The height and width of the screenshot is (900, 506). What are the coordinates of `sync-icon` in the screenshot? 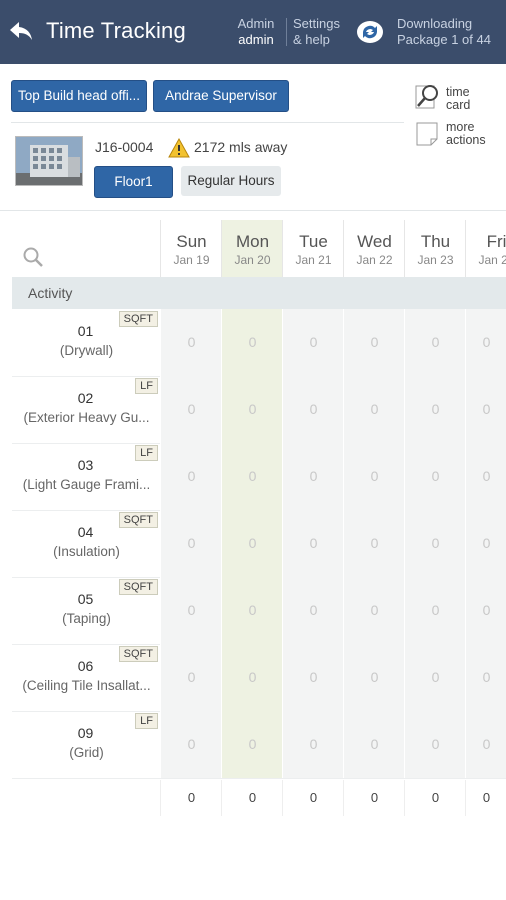 It's located at (370, 32).